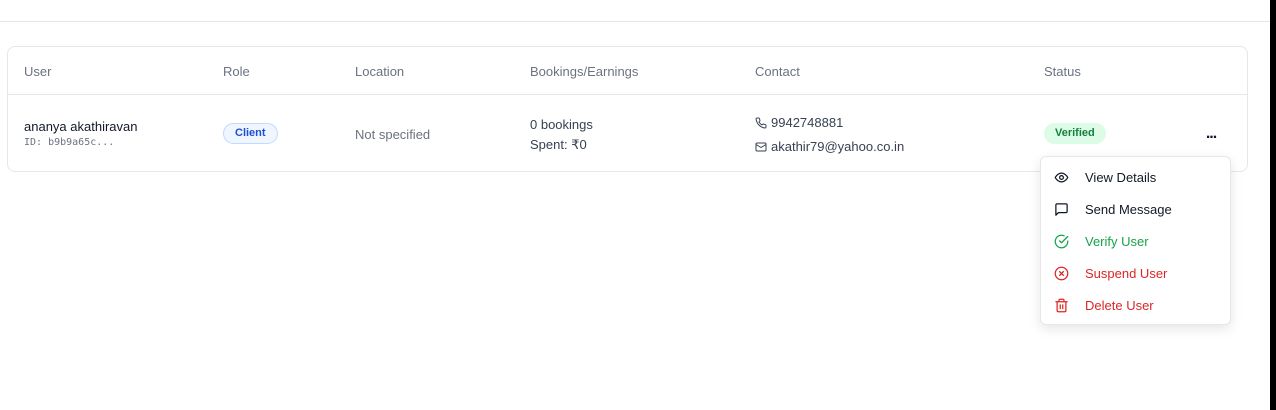 This screenshot has height=410, width=1276. I want to click on window-edge, so click(1273, 205).